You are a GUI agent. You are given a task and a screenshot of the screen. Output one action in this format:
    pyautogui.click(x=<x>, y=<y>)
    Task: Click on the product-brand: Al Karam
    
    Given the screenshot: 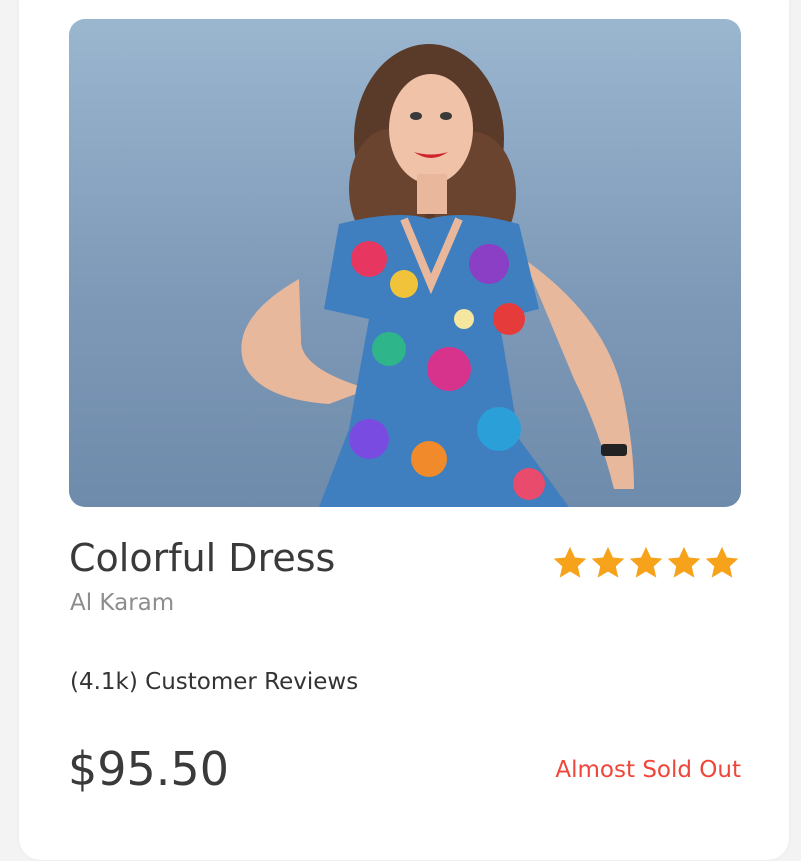 What is the action you would take?
    pyautogui.click(x=122, y=603)
    